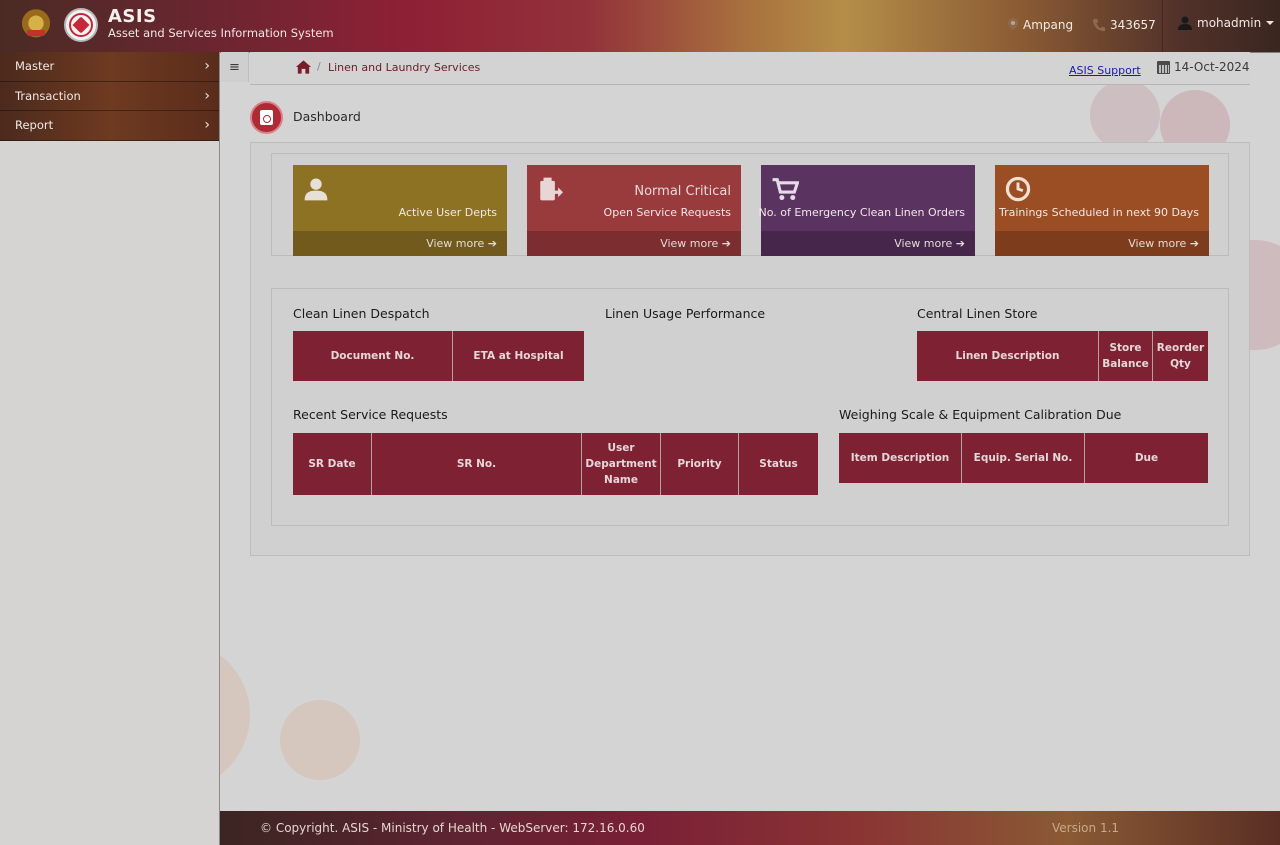  Describe the element at coordinates (48, 95) in the screenshot. I see `sidebar-item-label: Transaction` at that location.